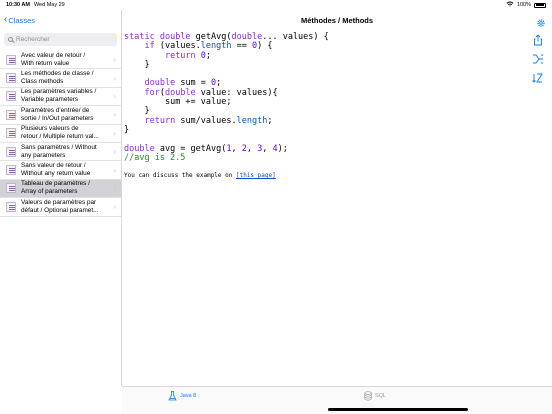 This screenshot has width=552, height=414. What do you see at coordinates (206, 120) in the screenshot?
I see `code-token: sum/values.` at bounding box center [206, 120].